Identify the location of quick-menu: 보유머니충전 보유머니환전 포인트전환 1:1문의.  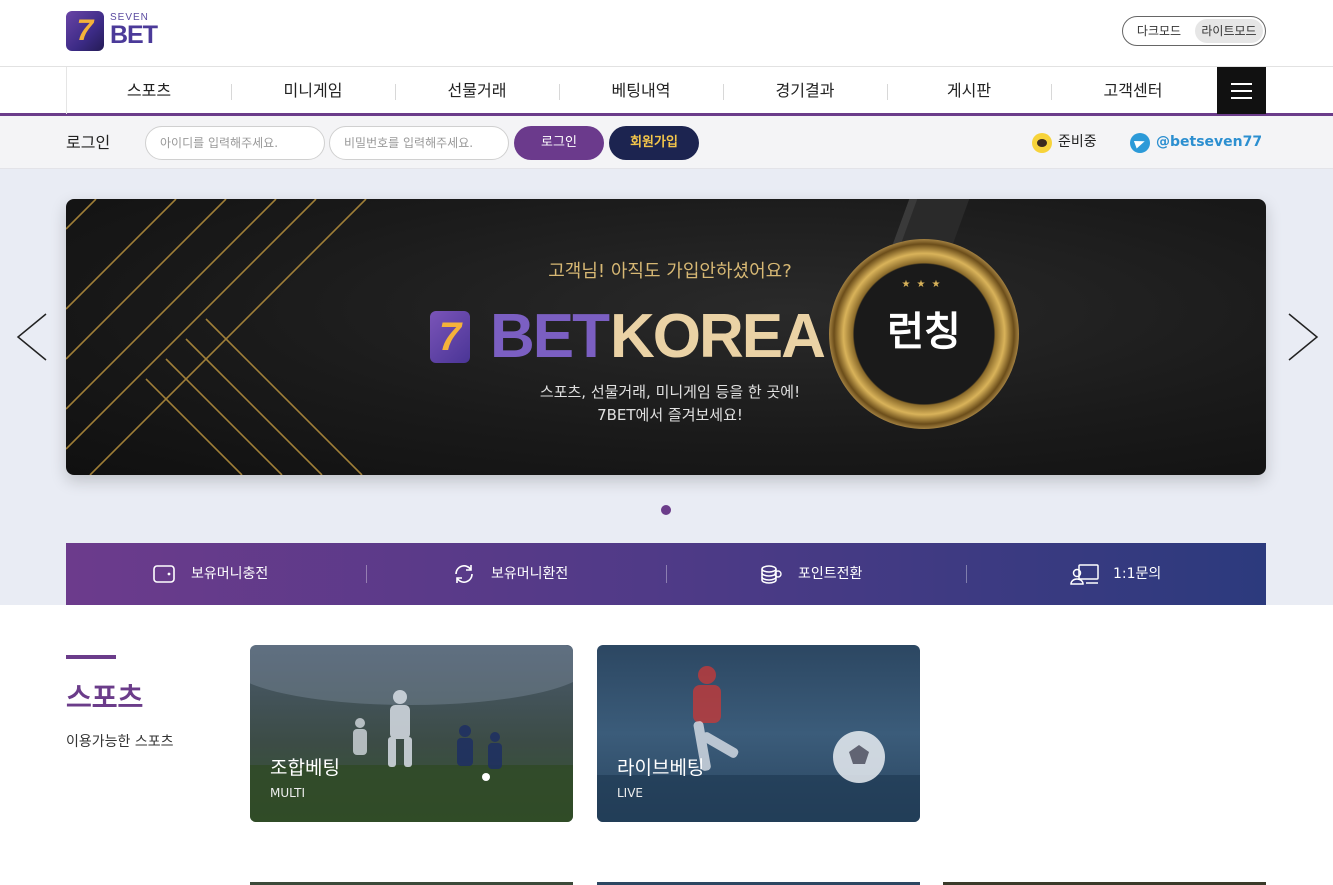
(666, 574).